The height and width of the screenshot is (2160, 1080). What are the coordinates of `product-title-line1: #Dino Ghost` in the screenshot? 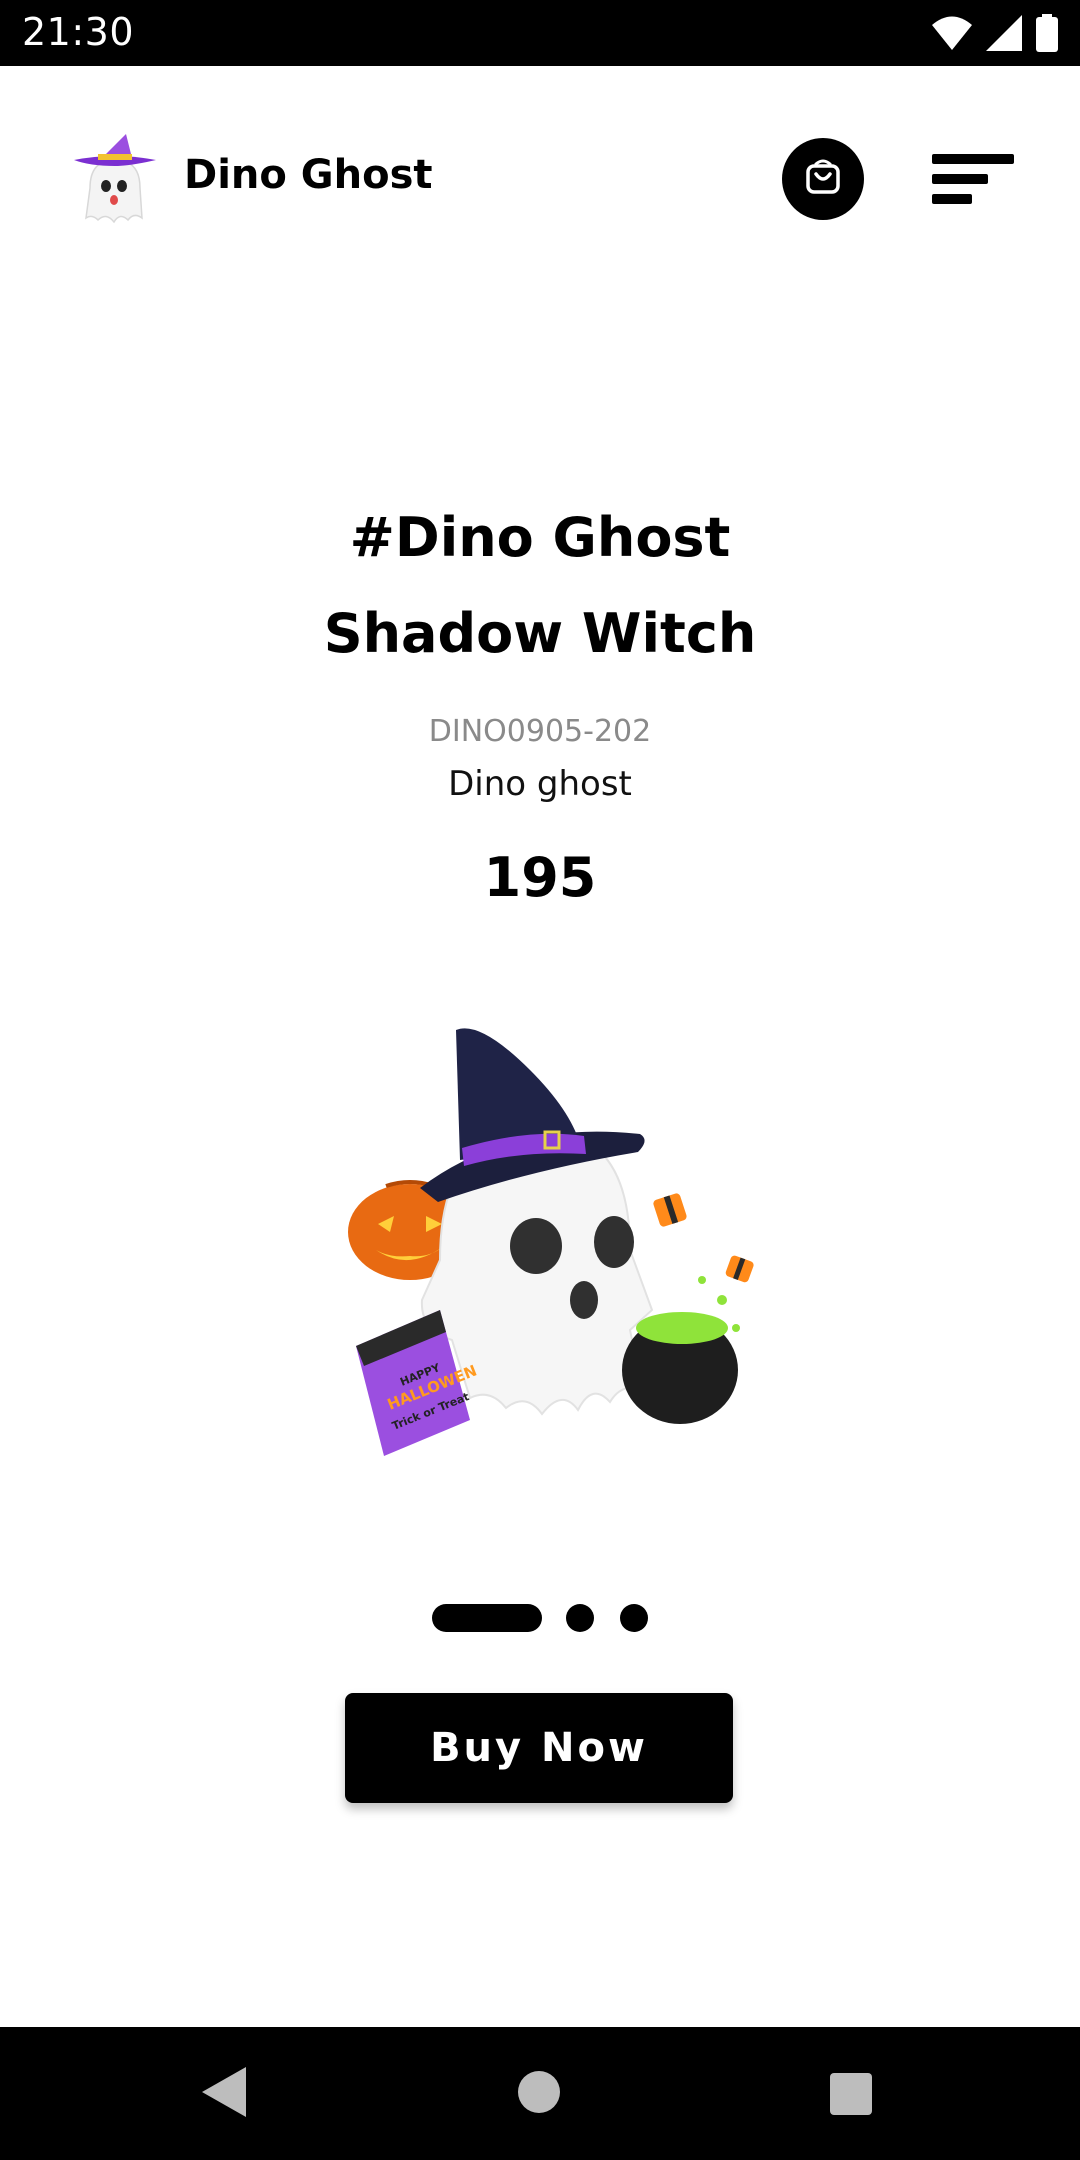 It's located at (540, 537).